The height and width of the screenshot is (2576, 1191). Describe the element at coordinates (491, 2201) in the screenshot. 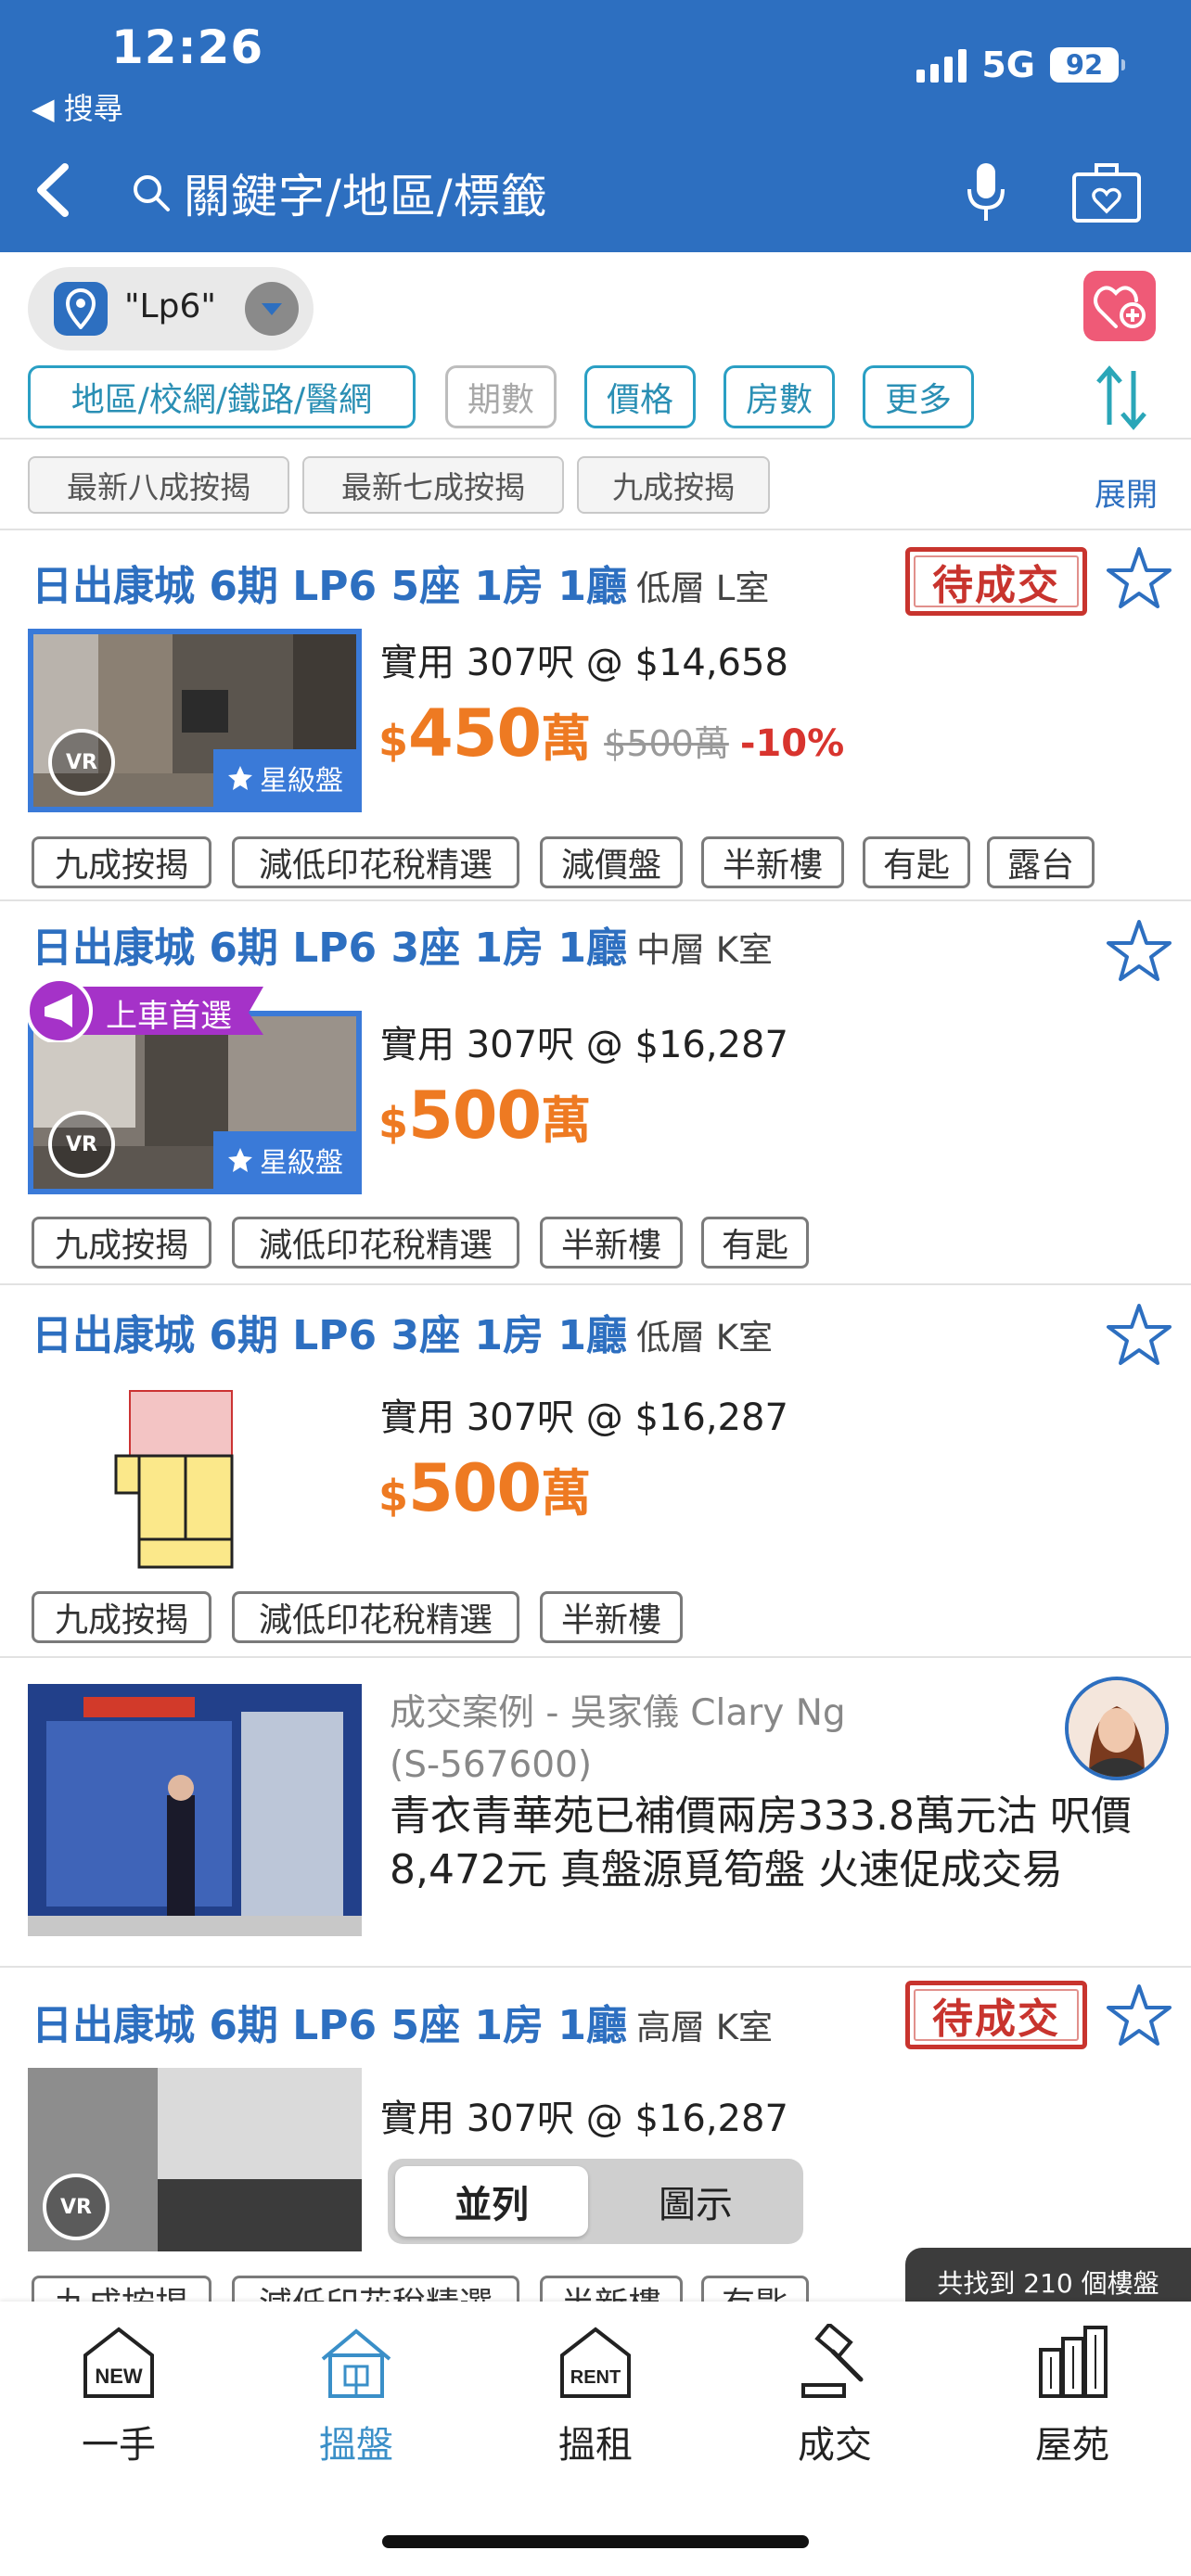

I see `list-view-button: 並列` at that location.